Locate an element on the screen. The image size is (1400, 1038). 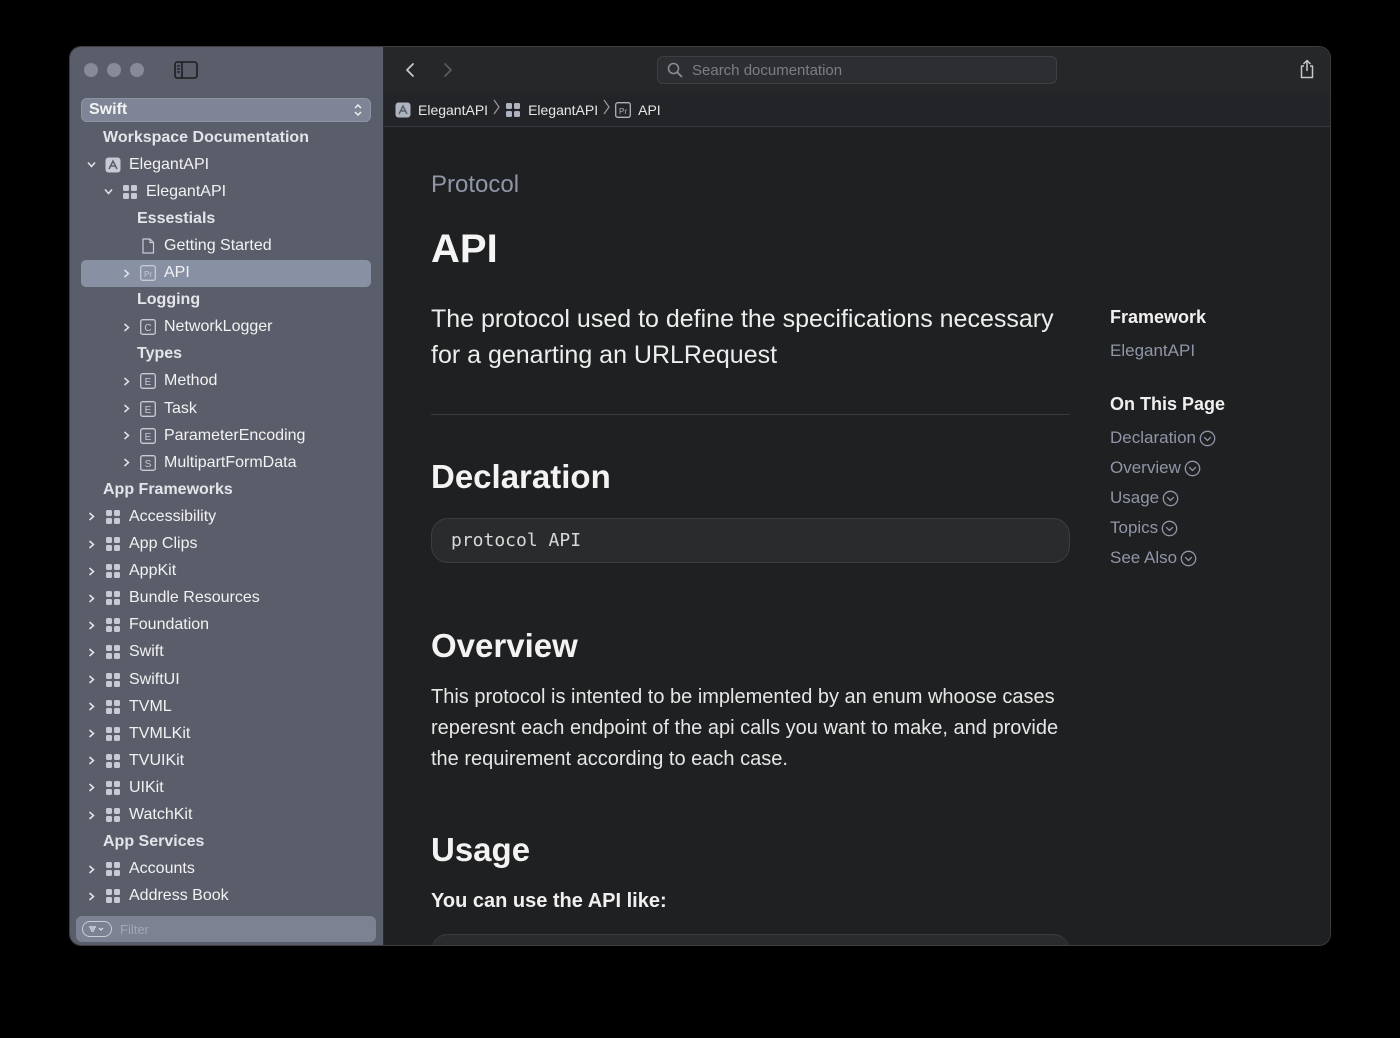
section-header: App Frameworks is located at coordinates (226, 489).